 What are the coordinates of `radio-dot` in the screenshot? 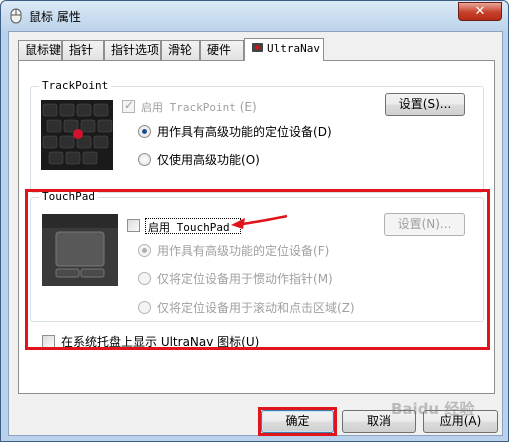 It's located at (144, 131).